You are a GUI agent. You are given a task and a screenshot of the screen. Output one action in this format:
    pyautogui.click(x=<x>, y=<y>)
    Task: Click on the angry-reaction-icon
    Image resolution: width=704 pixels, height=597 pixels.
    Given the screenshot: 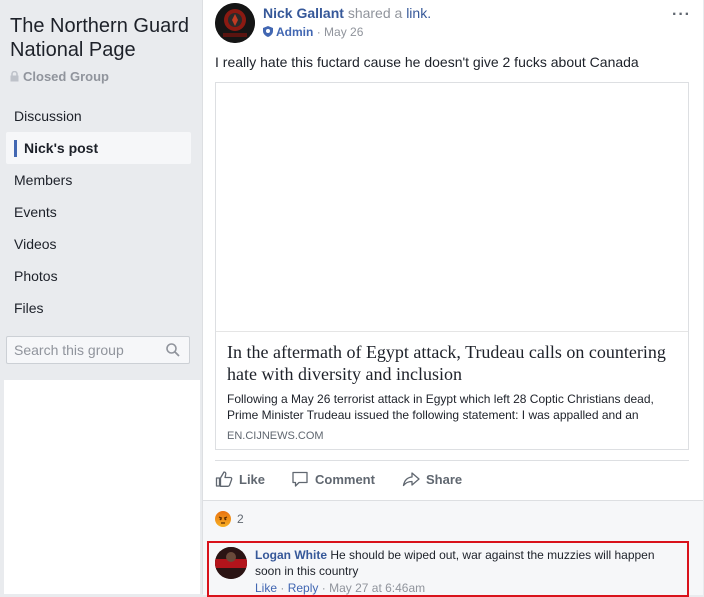 What is the action you would take?
    pyautogui.click(x=223, y=519)
    